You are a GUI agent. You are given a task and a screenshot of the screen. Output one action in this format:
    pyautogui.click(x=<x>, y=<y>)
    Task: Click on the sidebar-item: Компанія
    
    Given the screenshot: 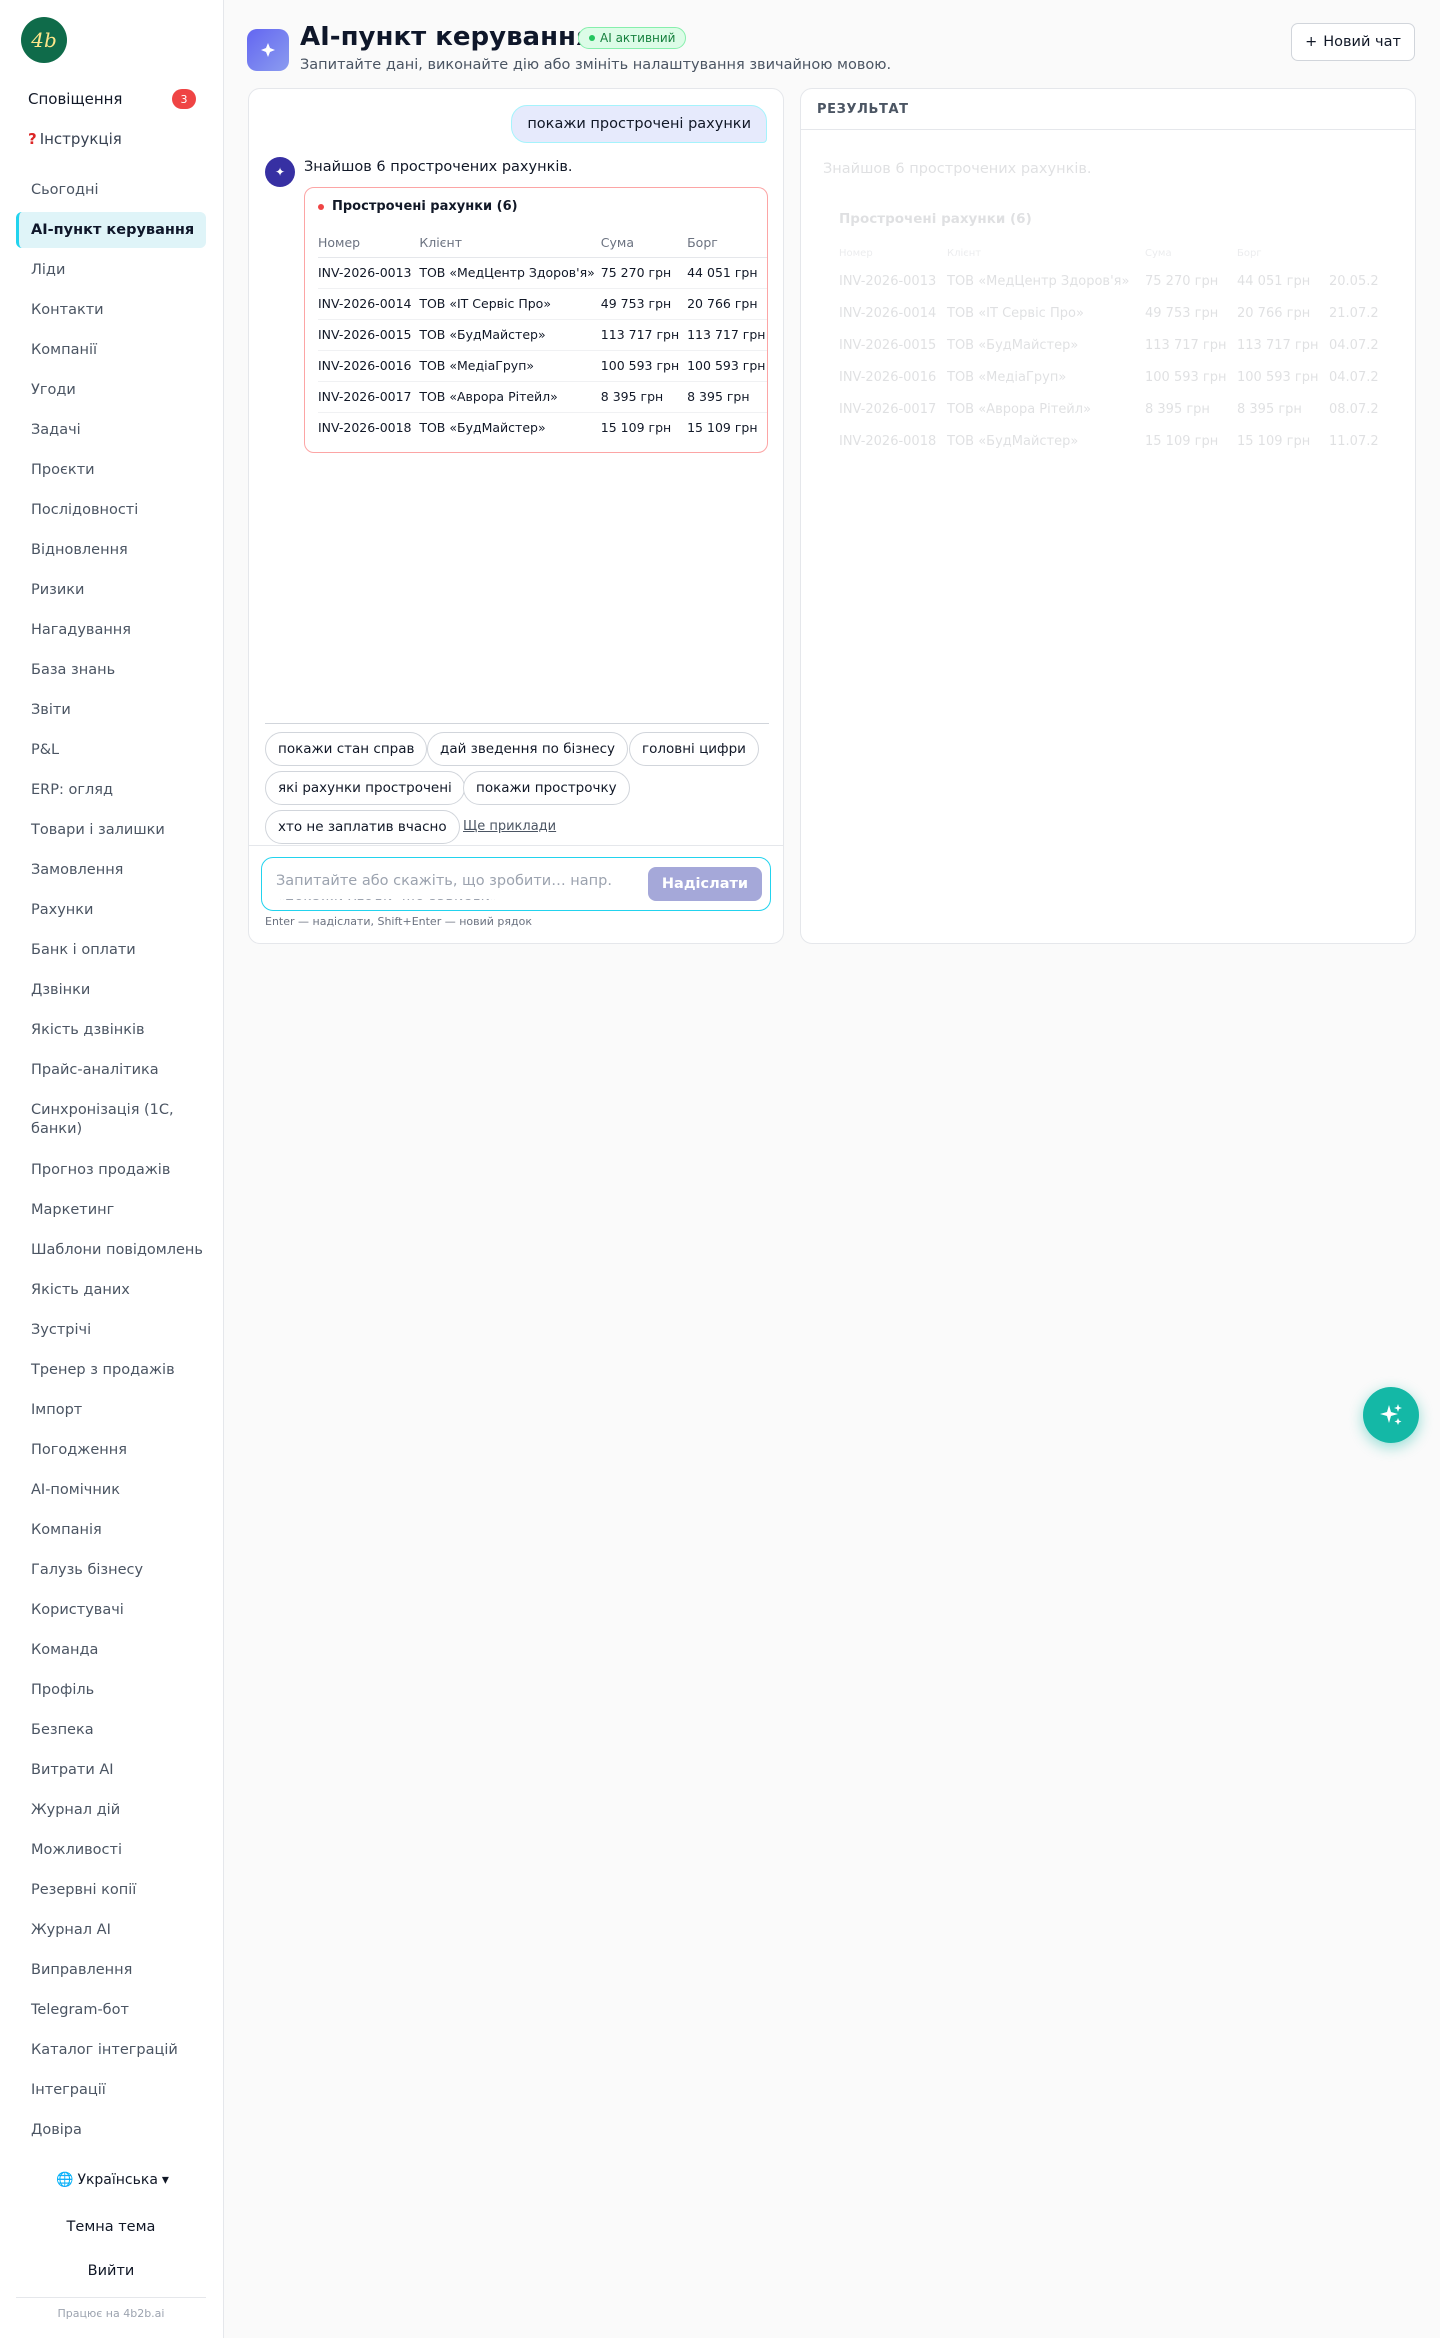 What is the action you would take?
    pyautogui.click(x=111, y=1530)
    